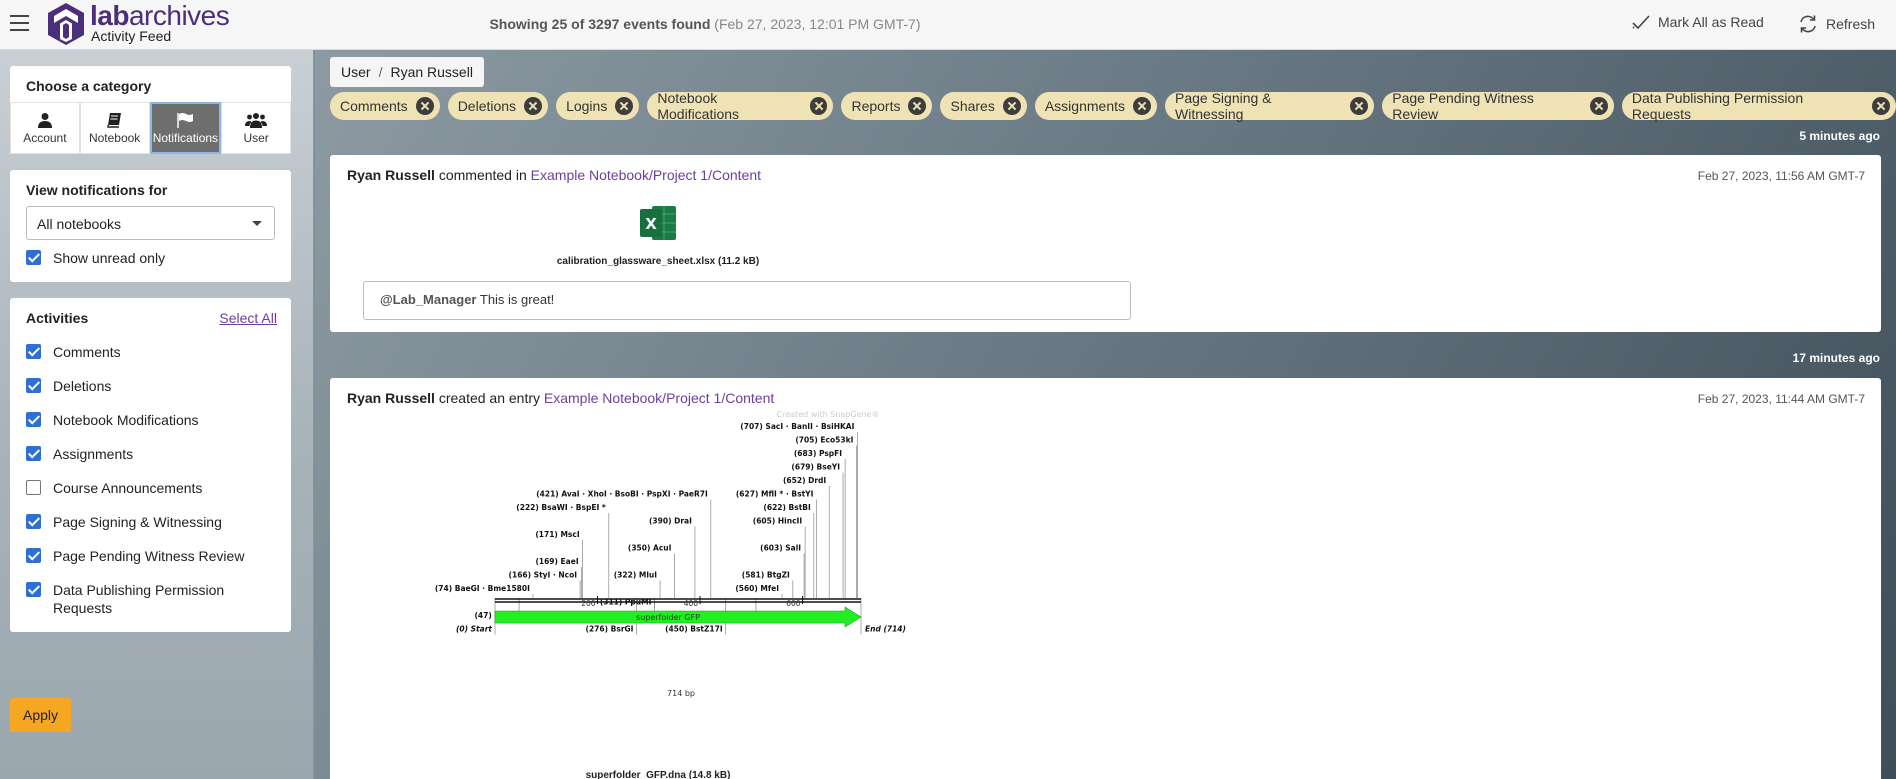 Image resolution: width=1896 pixels, height=779 pixels. Describe the element at coordinates (561, 507) in the screenshot. I see `restriction-site-label: (222) BsaWI · BspEI *` at that location.